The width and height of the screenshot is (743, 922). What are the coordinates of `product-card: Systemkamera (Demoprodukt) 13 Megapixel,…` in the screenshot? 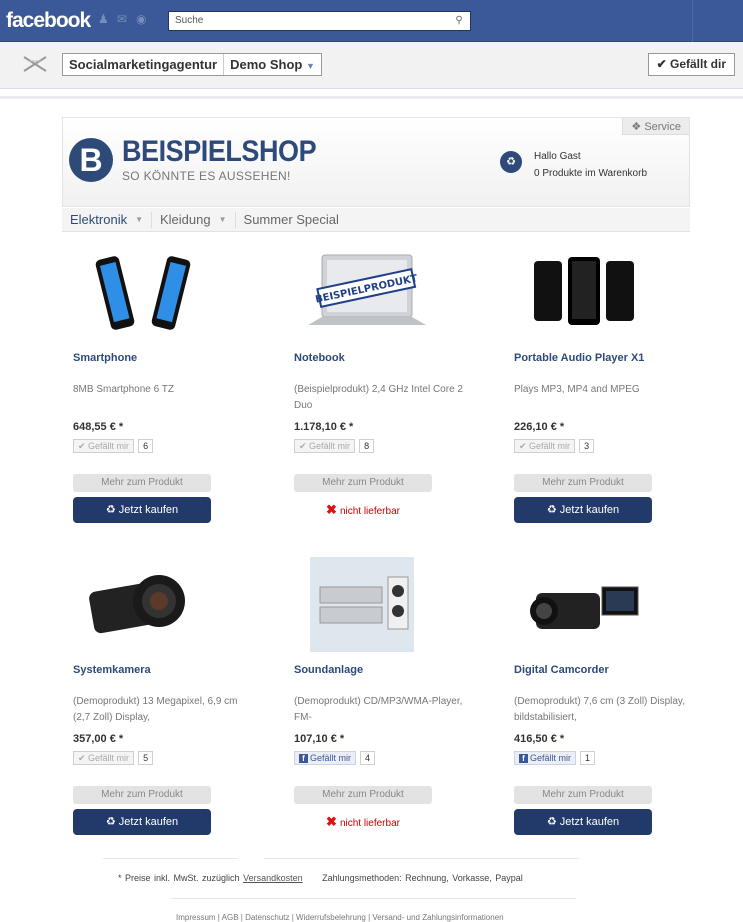 It's located at (163, 696).